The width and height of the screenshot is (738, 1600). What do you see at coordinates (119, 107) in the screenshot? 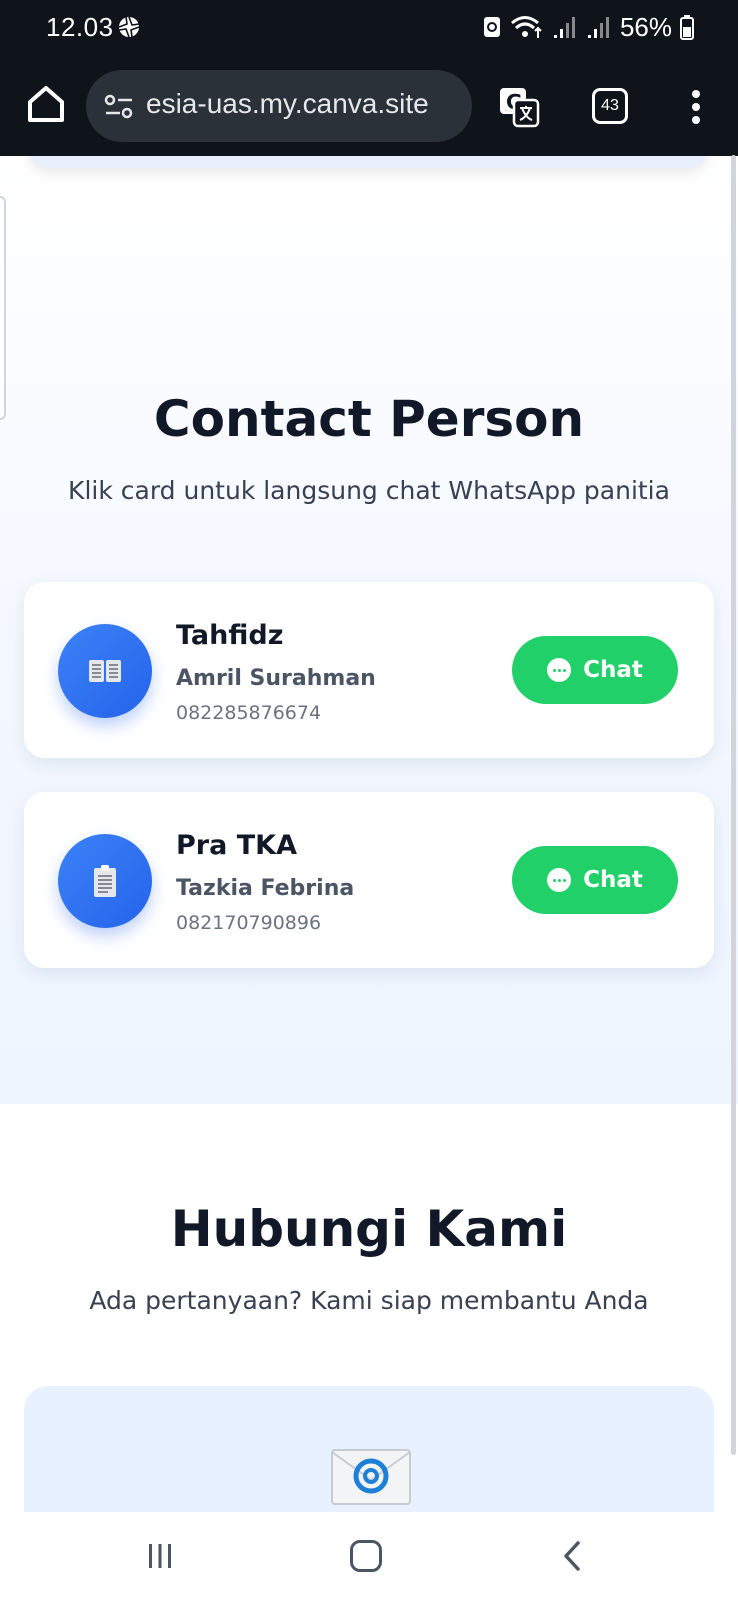
I see `site-settings-icon` at bounding box center [119, 107].